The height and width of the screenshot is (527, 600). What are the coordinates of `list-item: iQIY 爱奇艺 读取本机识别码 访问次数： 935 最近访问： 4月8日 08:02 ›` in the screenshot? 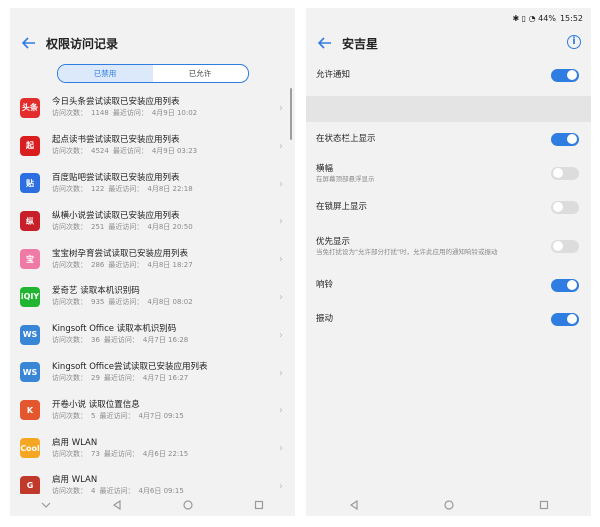 It's located at (152, 297).